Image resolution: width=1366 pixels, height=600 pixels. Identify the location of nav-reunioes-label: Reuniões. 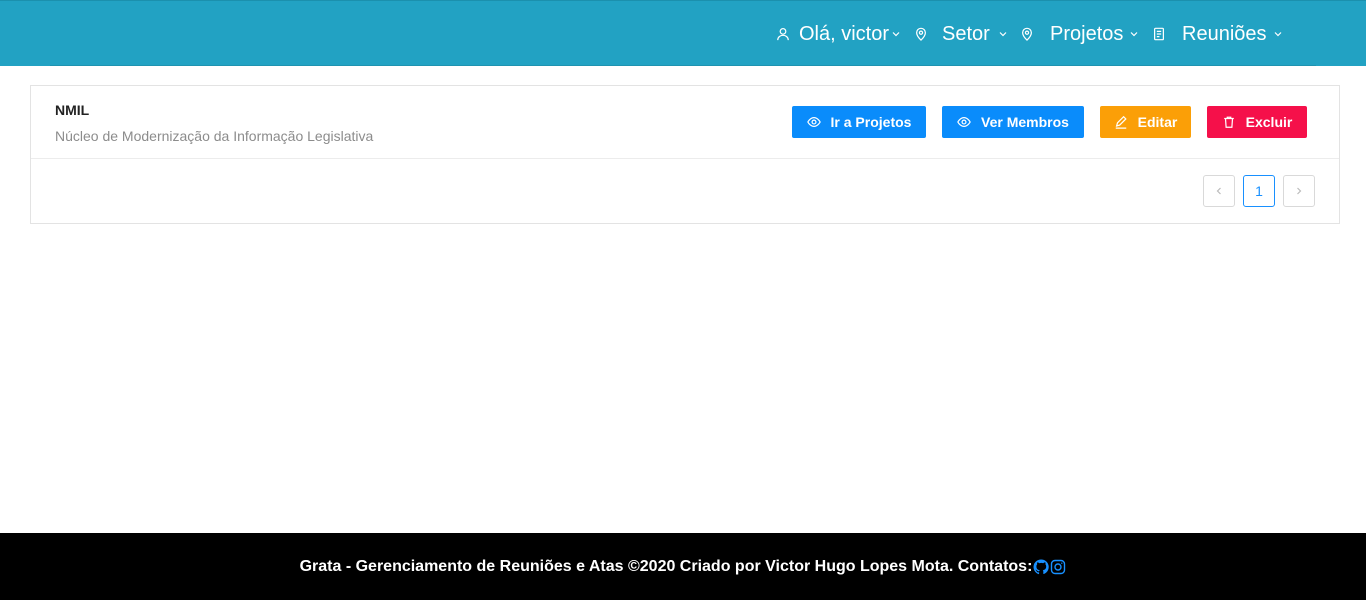
(1224, 33).